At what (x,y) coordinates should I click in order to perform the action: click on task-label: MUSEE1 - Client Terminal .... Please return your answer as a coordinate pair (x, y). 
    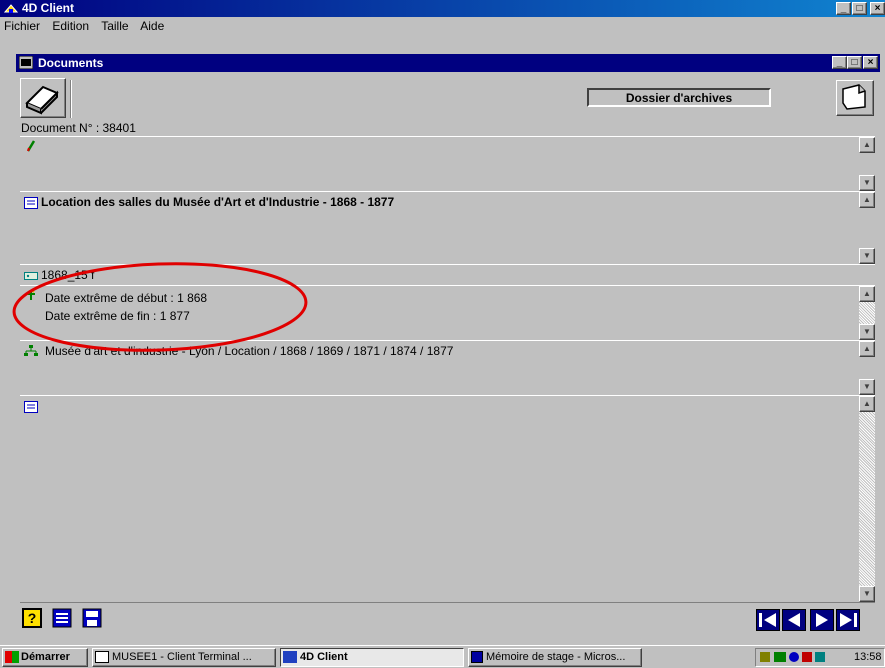
    Looking at the image, I should click on (182, 657).